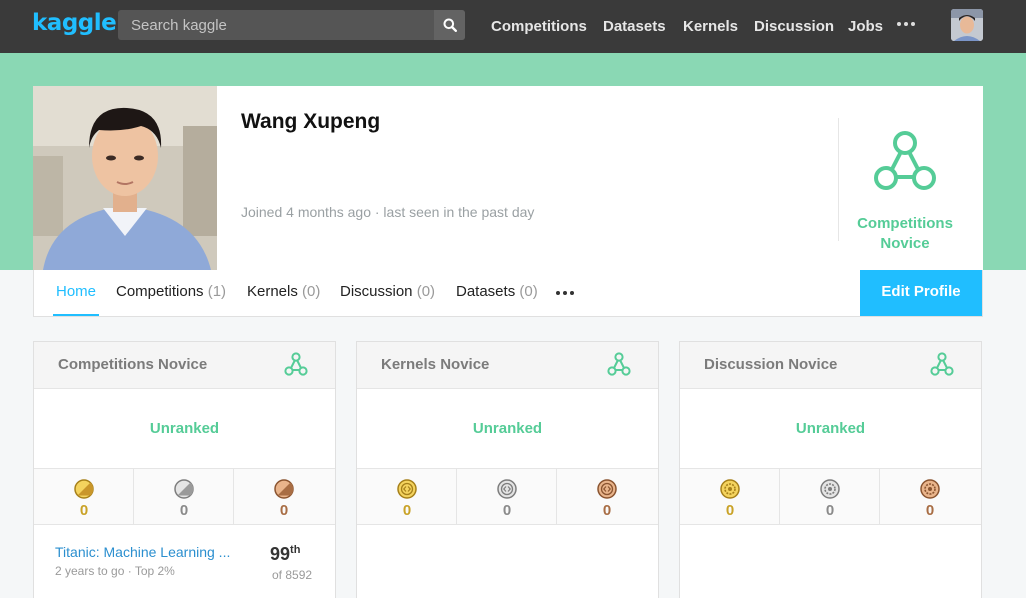 The image size is (1026, 598). Describe the element at coordinates (730, 489) in the screenshot. I see `gold-gear-medal-icon` at that location.